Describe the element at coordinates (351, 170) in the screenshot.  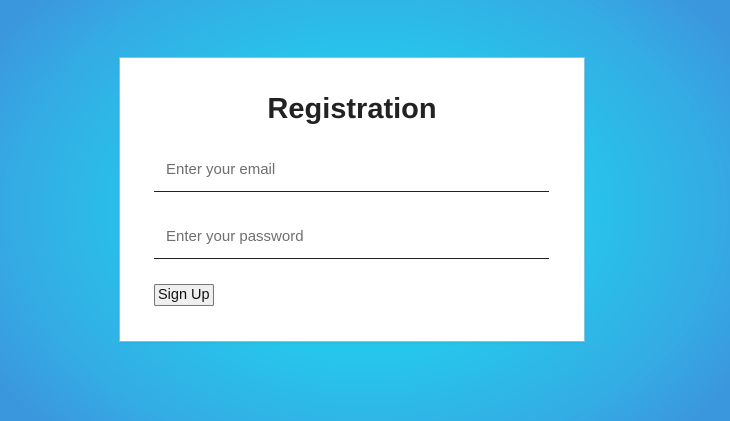
I see `email-input` at that location.